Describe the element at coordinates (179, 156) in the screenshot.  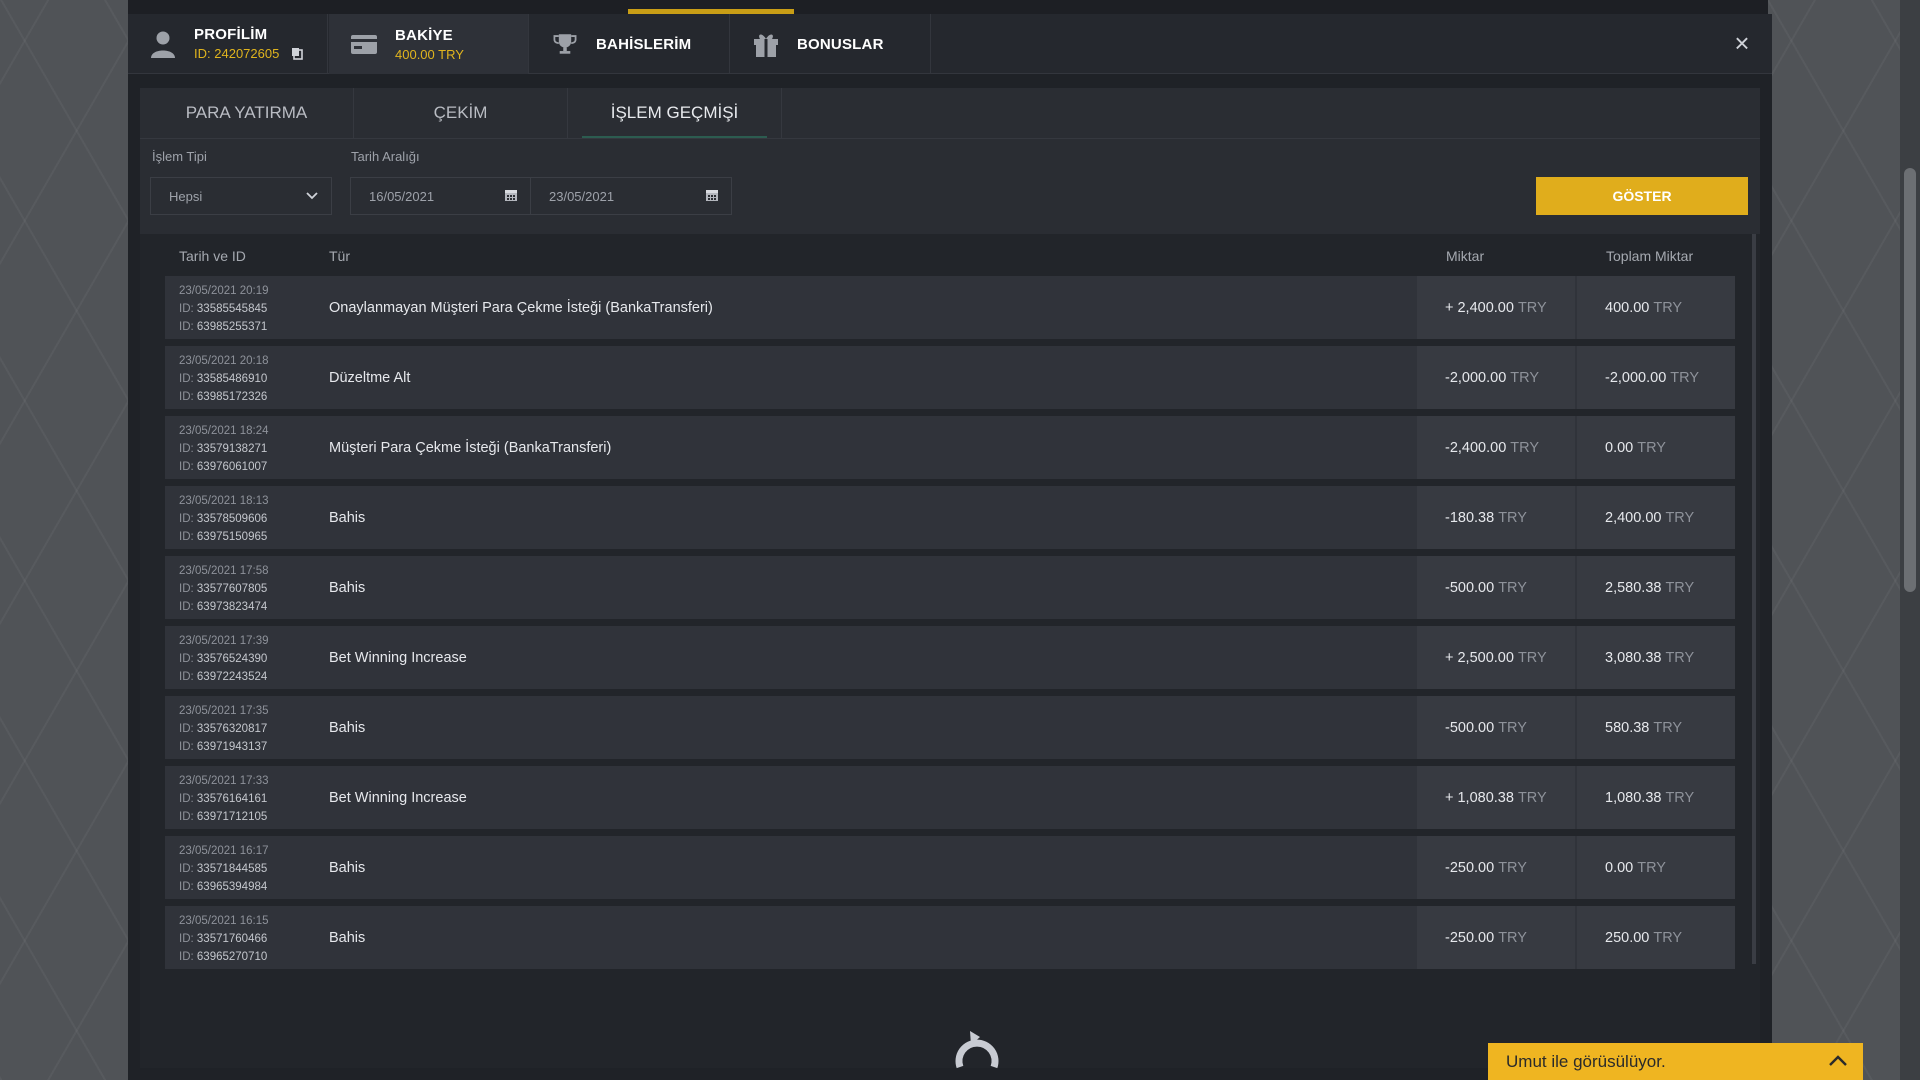
I see `type-filter-label: İşlem Tipi` at that location.